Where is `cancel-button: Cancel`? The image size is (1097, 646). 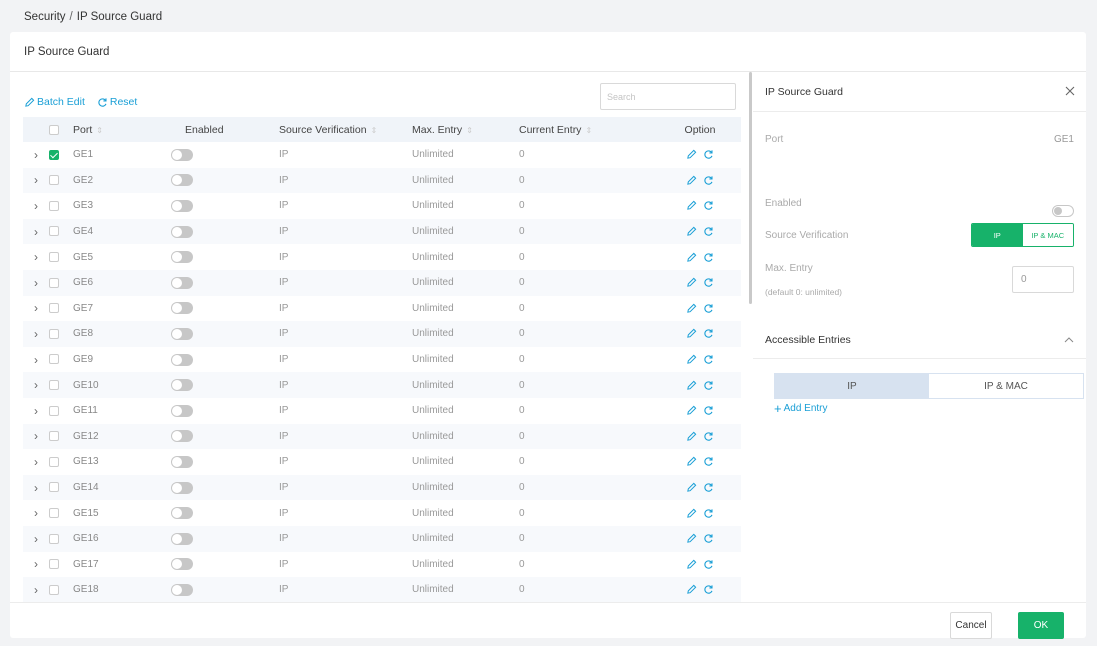 cancel-button: Cancel is located at coordinates (971, 625).